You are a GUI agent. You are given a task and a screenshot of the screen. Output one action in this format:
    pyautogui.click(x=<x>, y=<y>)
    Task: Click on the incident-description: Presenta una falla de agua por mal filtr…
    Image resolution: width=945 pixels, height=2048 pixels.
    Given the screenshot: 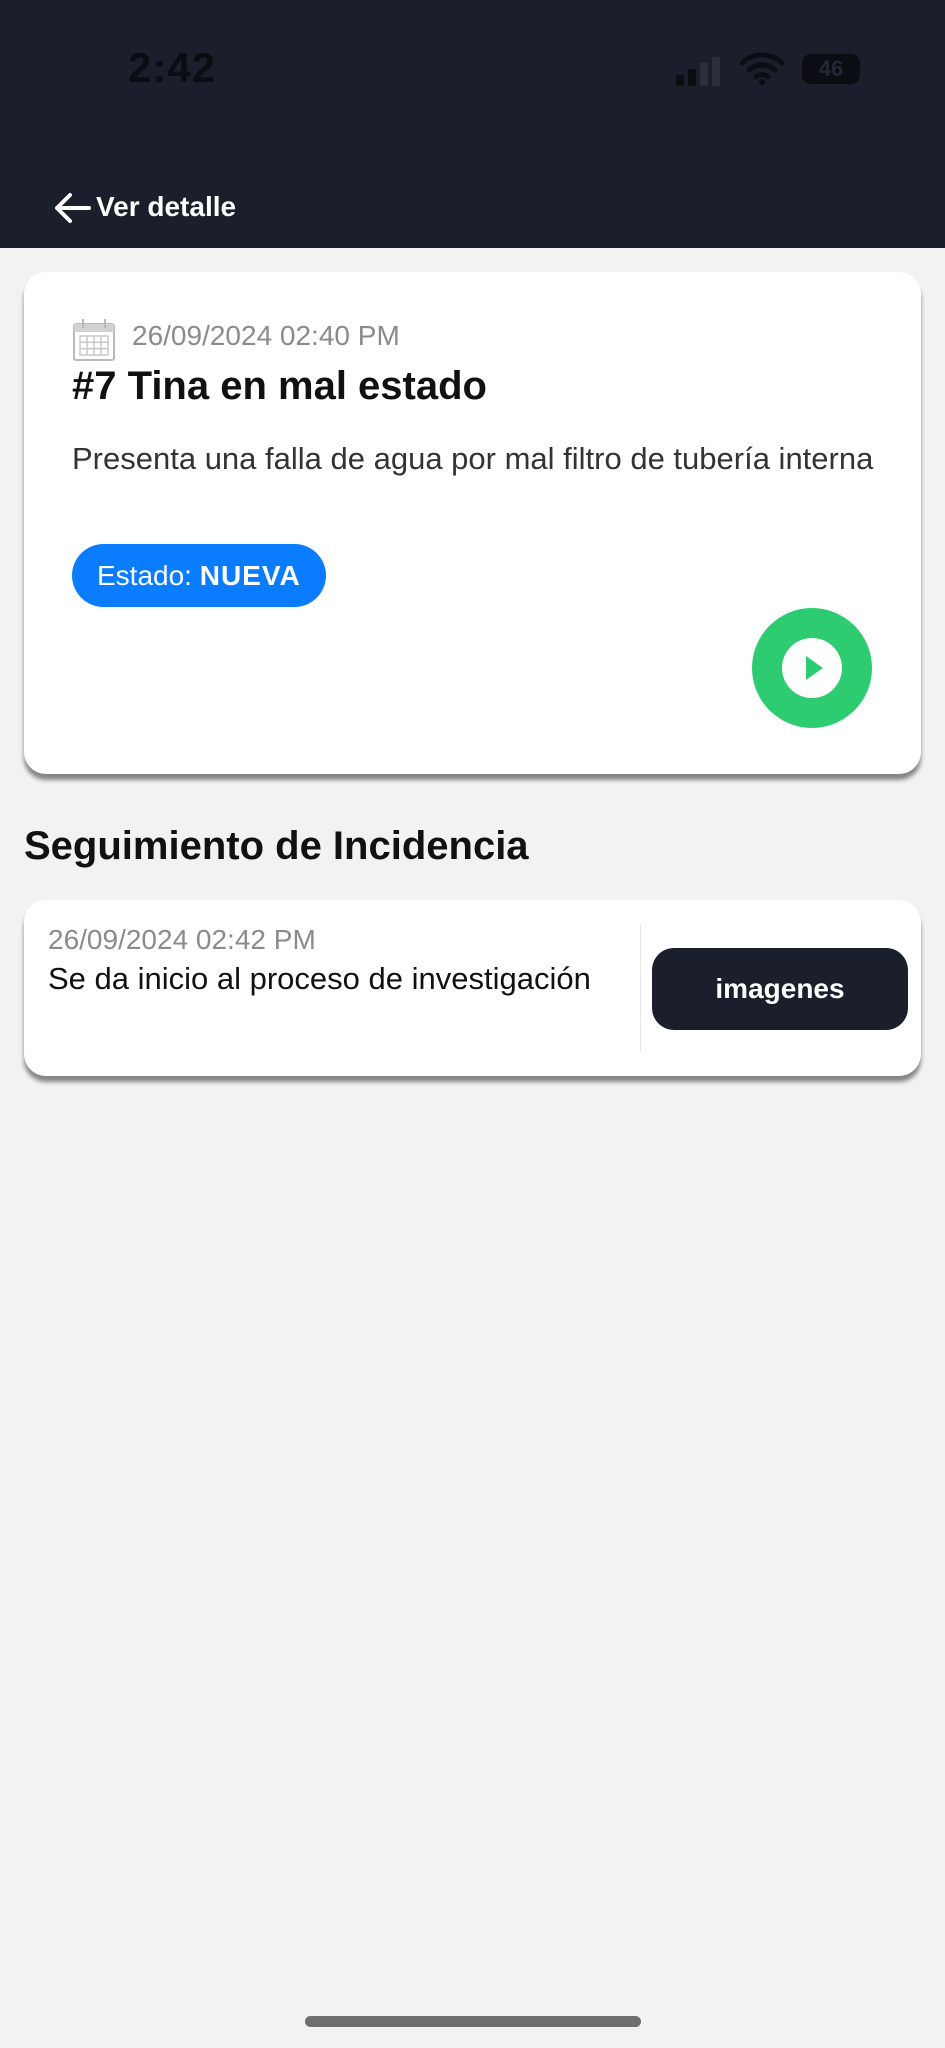 What is the action you would take?
    pyautogui.click(x=473, y=458)
    